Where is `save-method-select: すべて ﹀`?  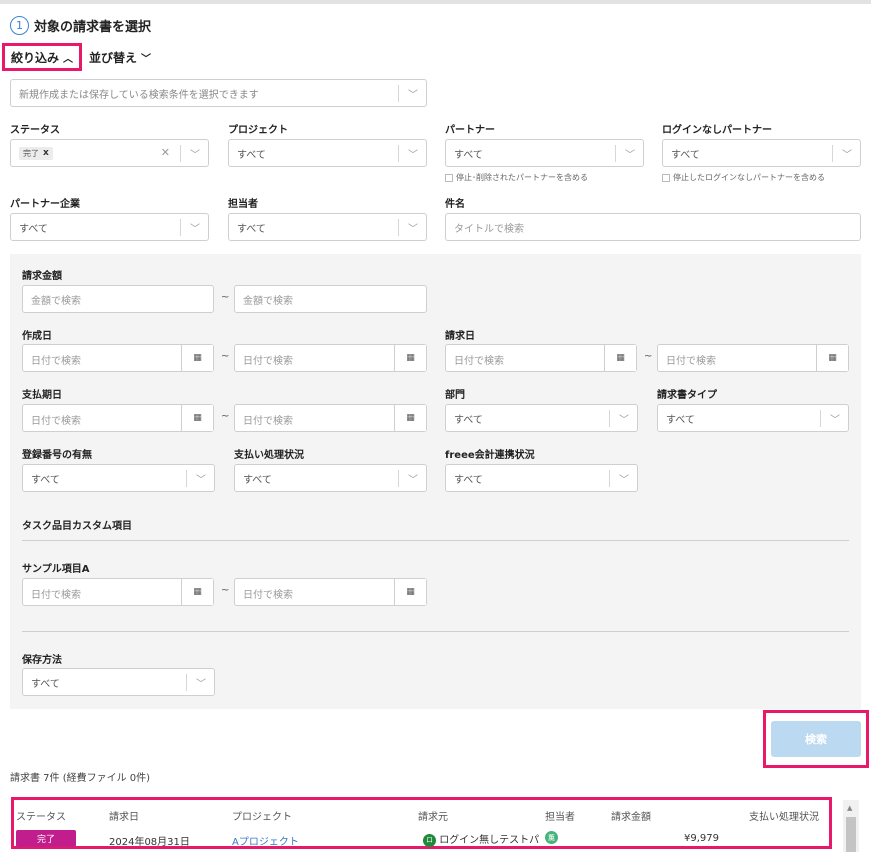
save-method-select: すべて ﹀ is located at coordinates (118, 682).